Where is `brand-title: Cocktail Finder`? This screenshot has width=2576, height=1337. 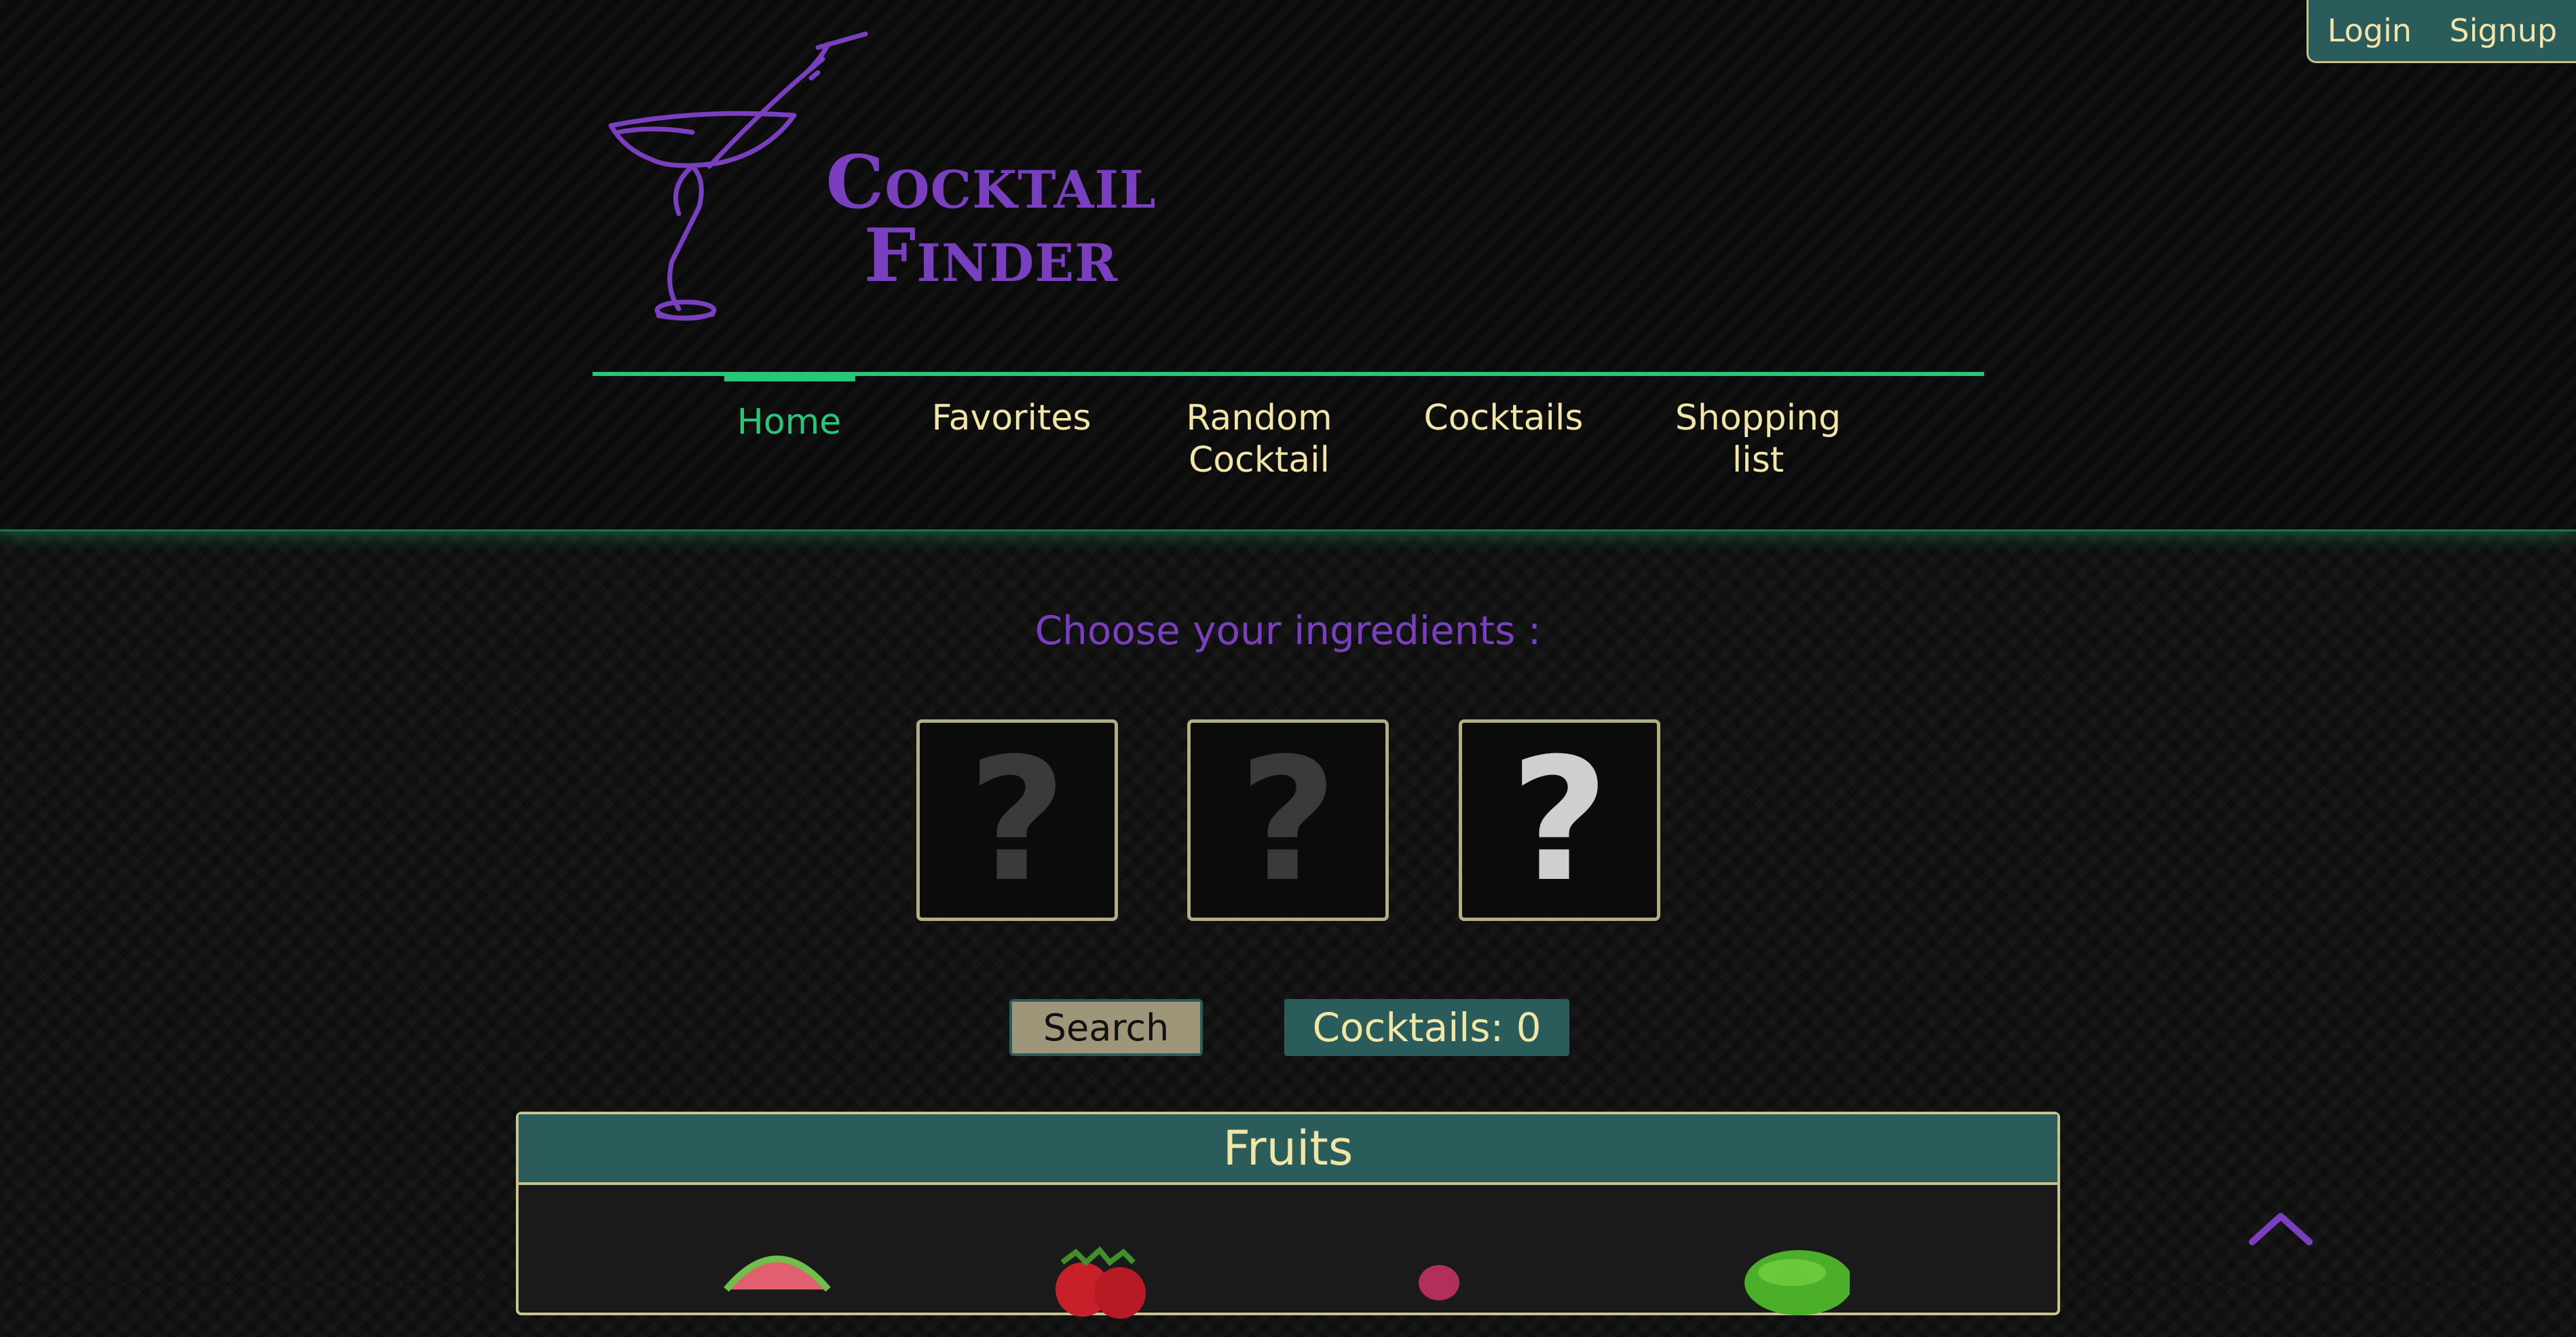 brand-title: Cocktail Finder is located at coordinates (991, 219).